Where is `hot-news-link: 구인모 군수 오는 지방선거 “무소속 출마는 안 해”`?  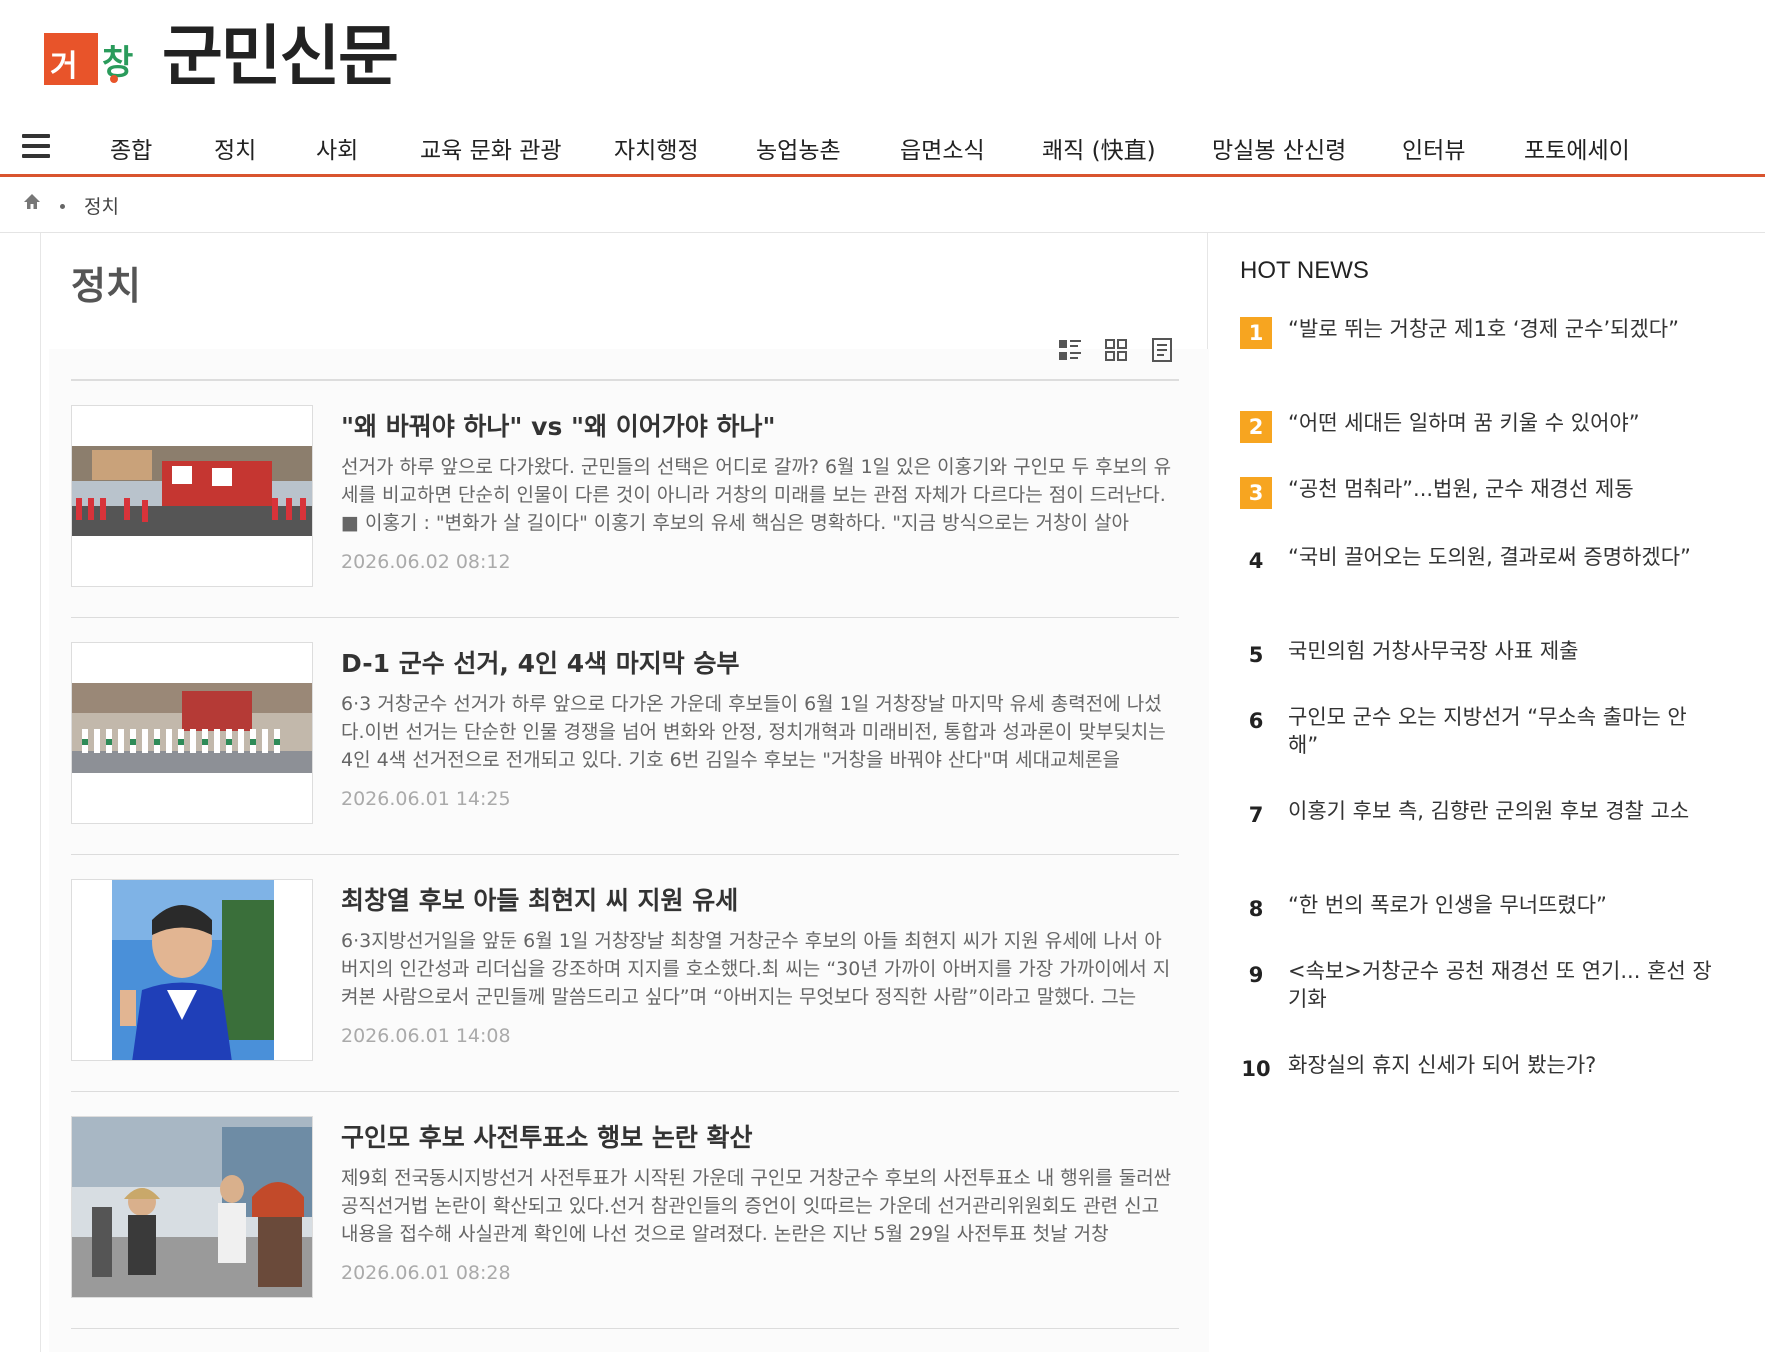 hot-news-link: 구인모 군수 오는 지방선거 “무소속 출마는 안 해” is located at coordinates (1503, 731).